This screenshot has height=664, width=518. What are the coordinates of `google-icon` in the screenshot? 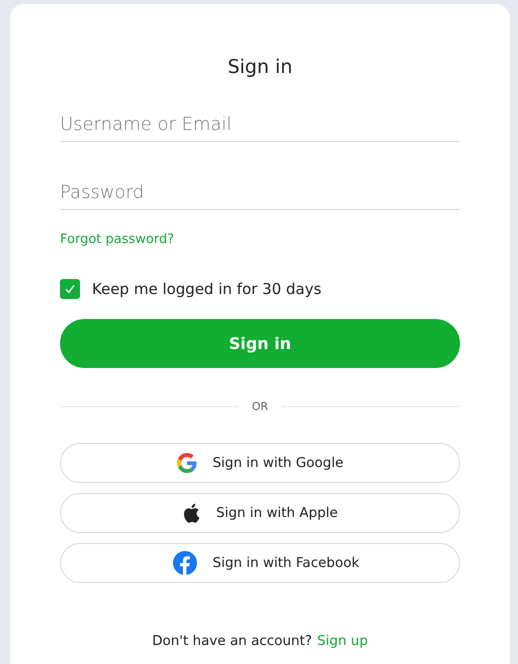 It's located at (186, 463).